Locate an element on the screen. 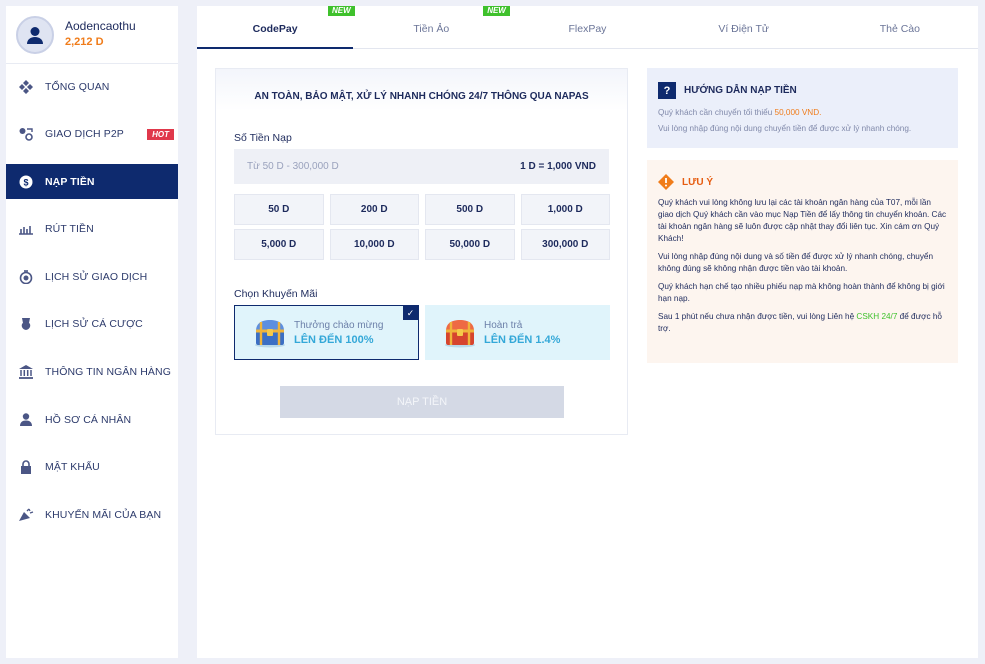 The height and width of the screenshot is (664, 985). sidebar-item-label: LỊCH SỬ CÁ CƯỢC is located at coordinates (94, 324).